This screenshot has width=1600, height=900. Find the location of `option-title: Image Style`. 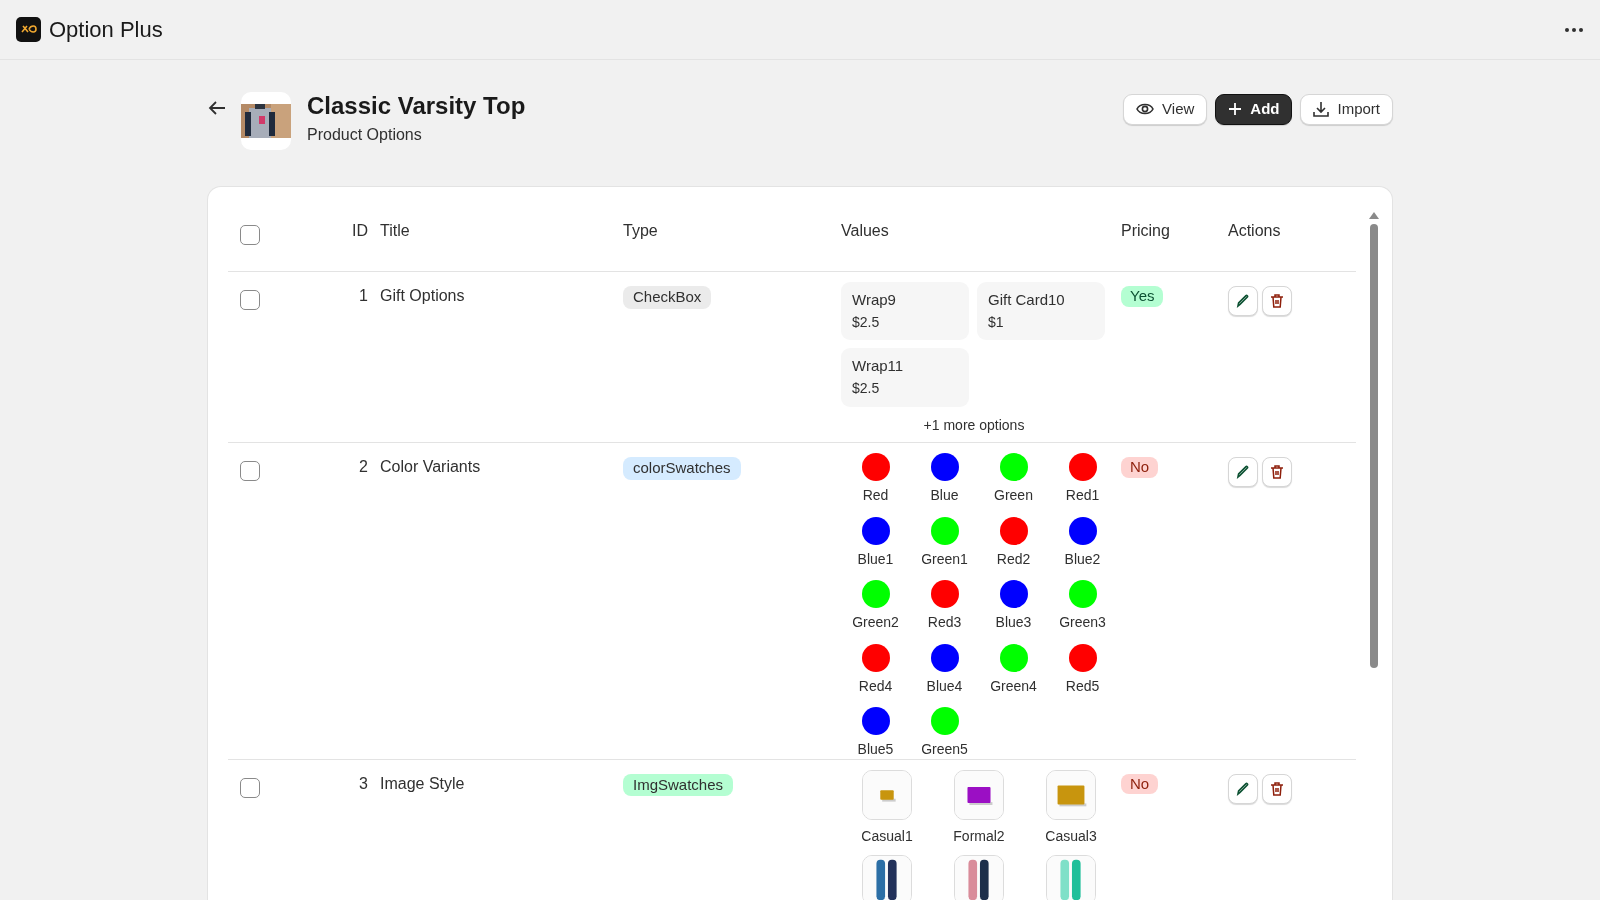

option-title: Image Style is located at coordinates (422, 783).